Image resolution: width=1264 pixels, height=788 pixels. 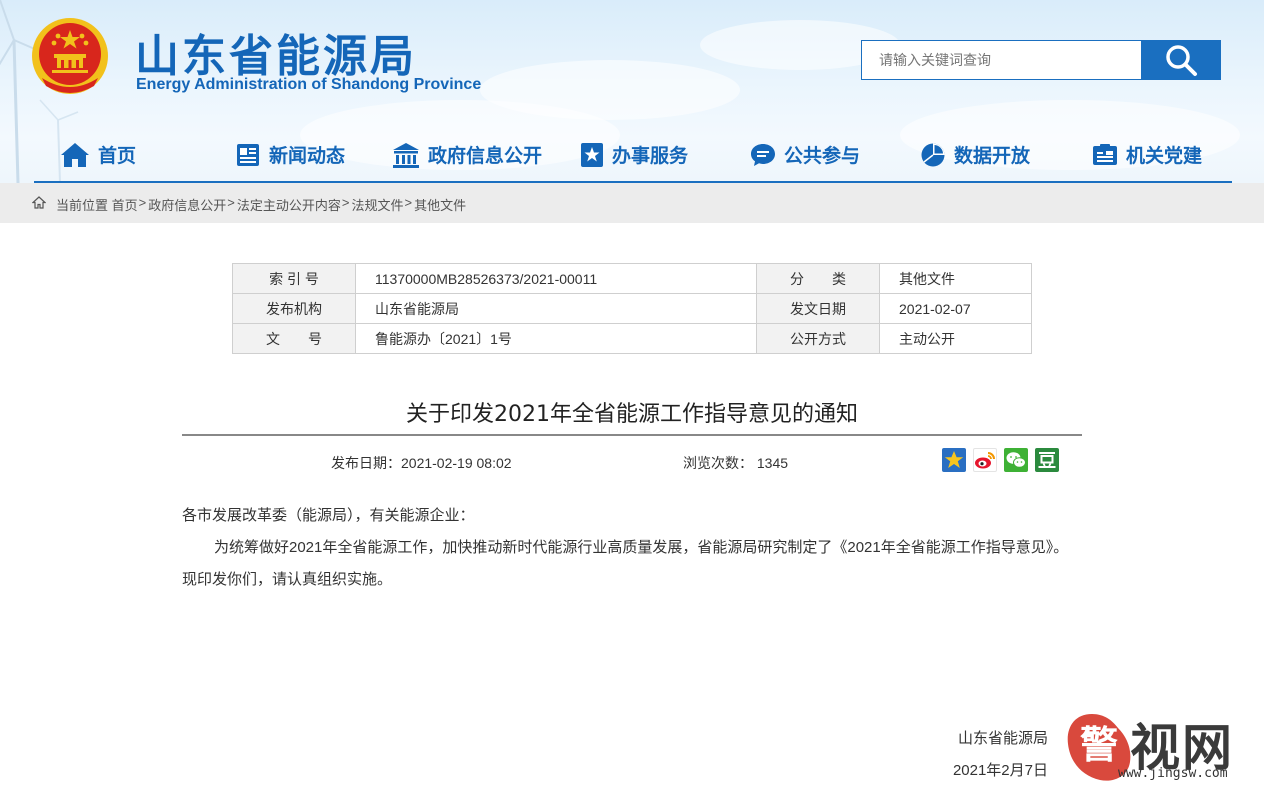 I want to click on meta-key: 发布机构, so click(x=294, y=308).